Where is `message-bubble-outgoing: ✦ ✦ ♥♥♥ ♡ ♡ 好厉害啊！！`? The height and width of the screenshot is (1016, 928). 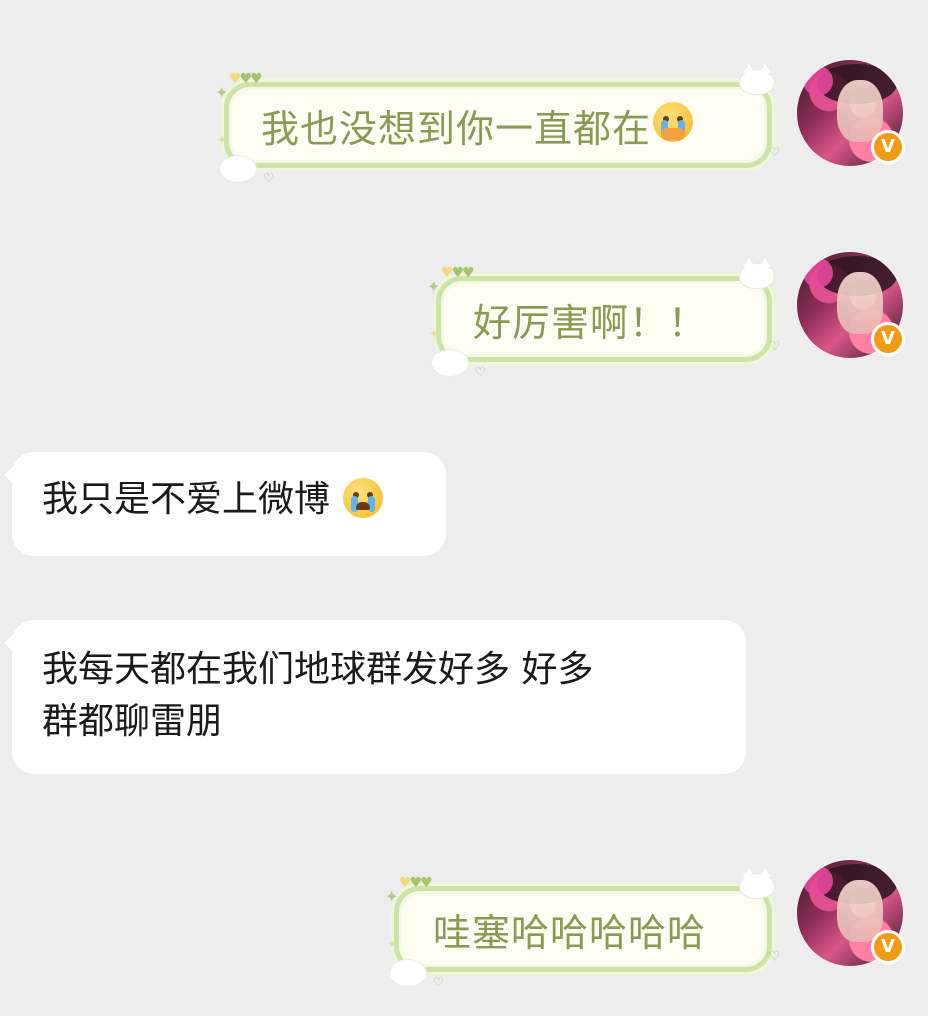
message-bubble-outgoing: ✦ ✦ ♥♥♥ ♡ ♡ 好厉害啊！！ is located at coordinates (603, 318).